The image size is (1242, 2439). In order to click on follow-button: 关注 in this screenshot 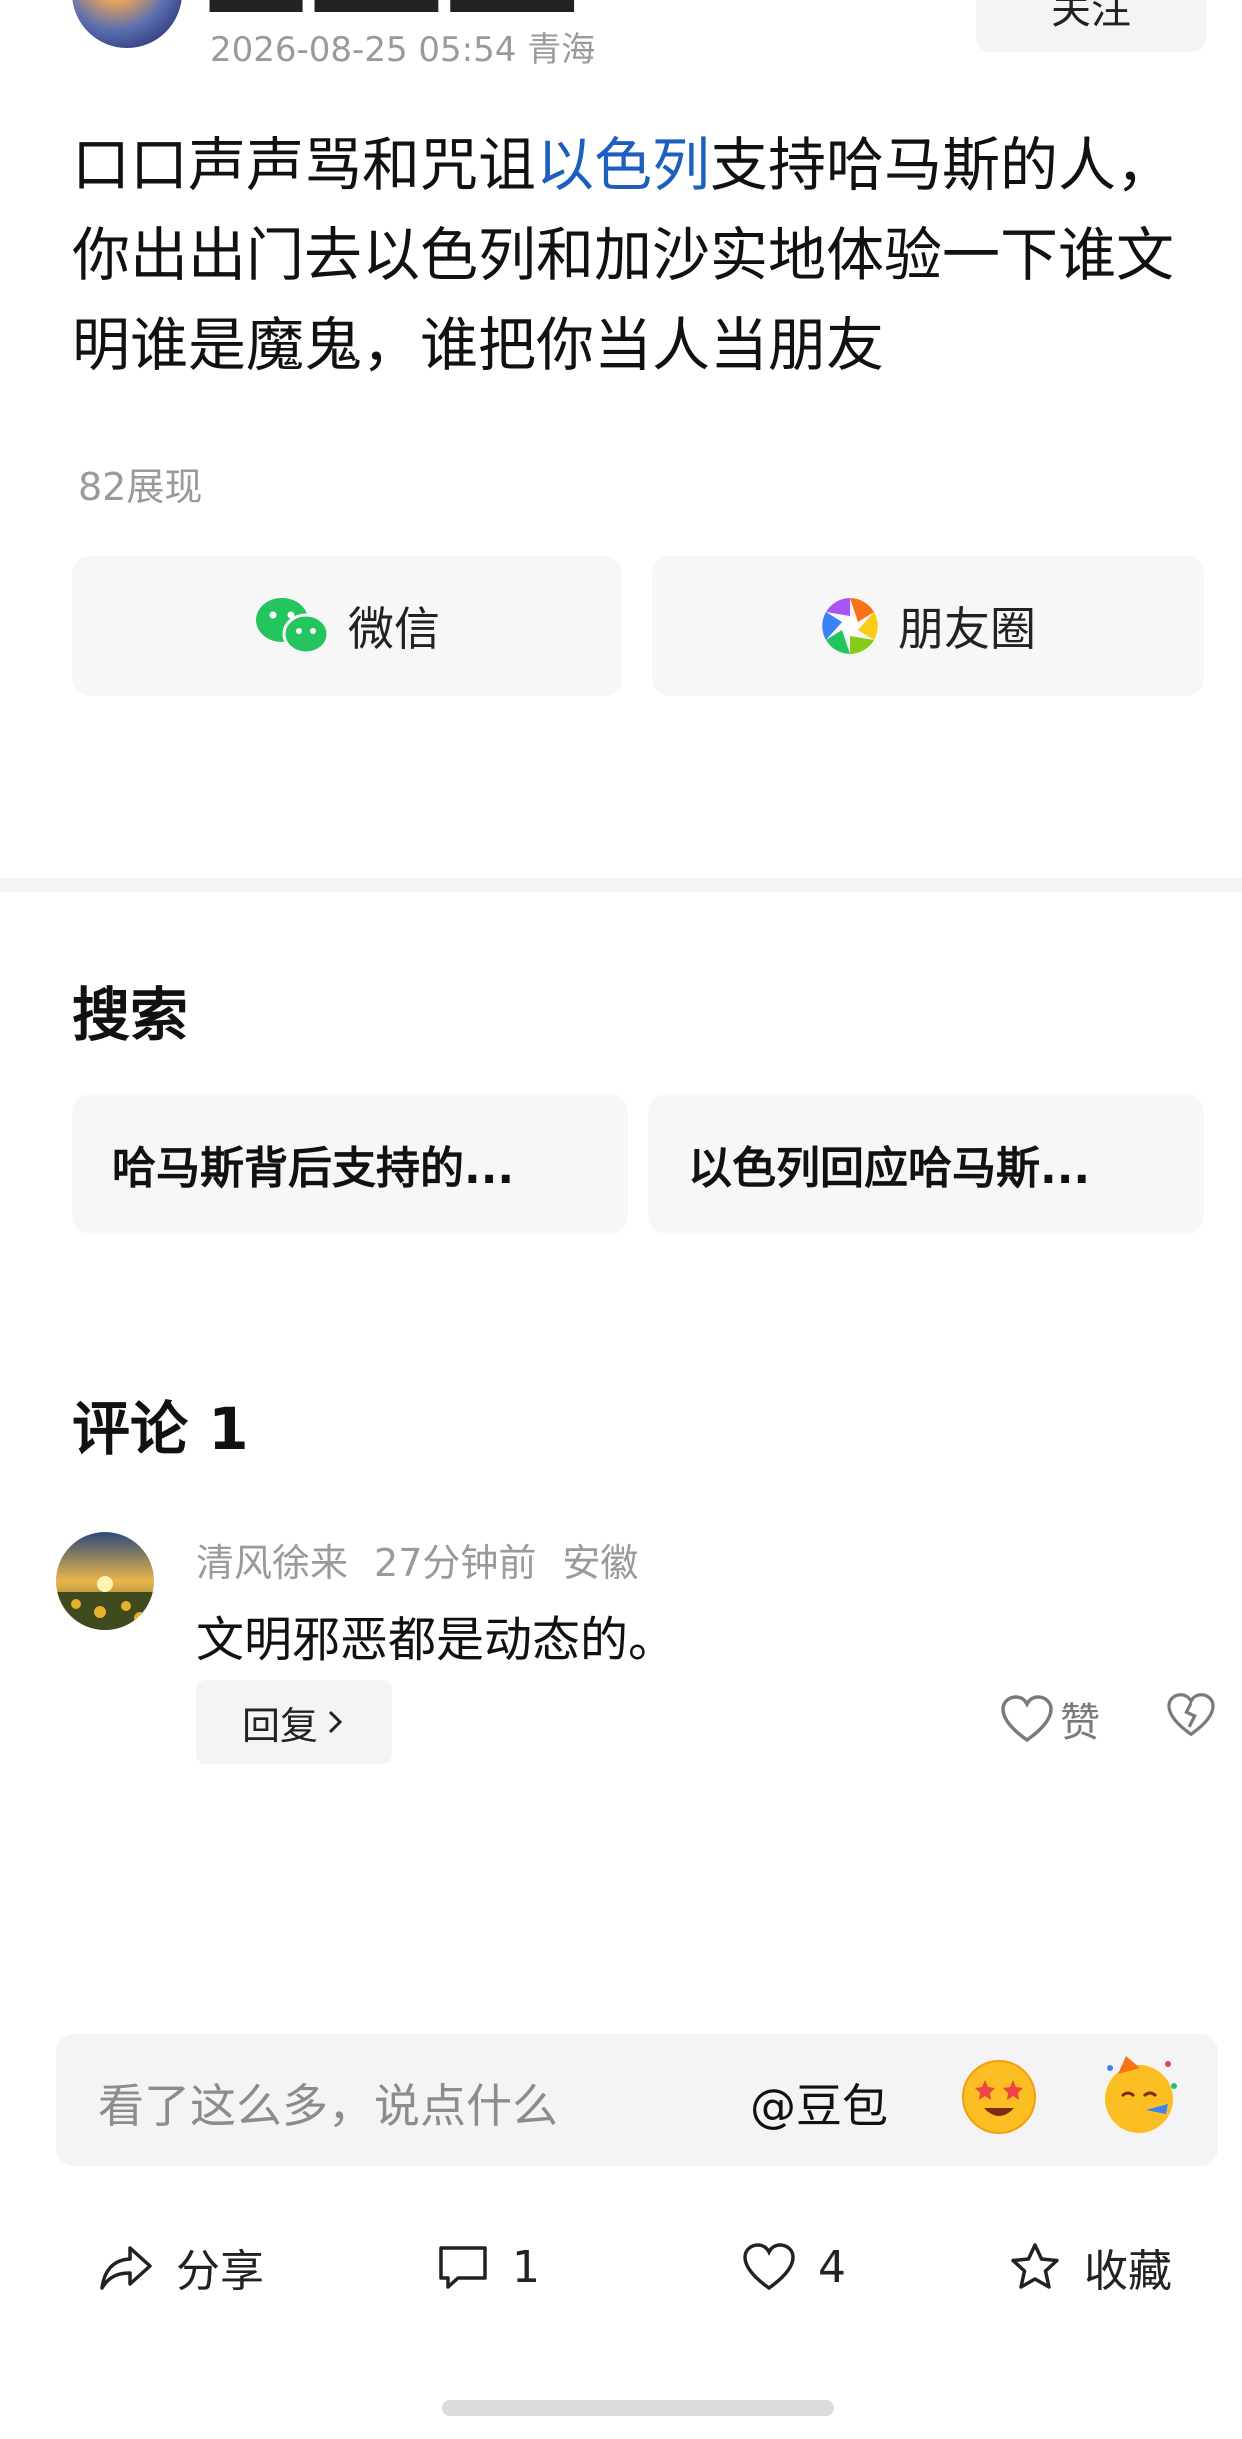, I will do `click(1091, 26)`.